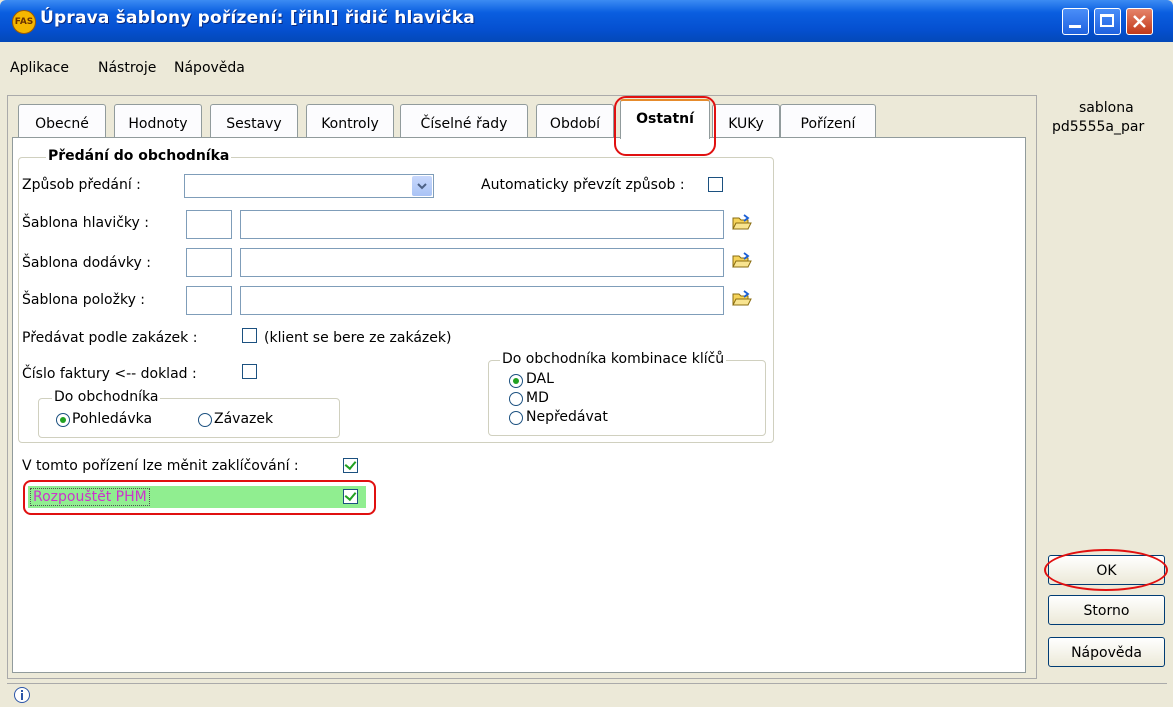 The image size is (1173, 707). Describe the element at coordinates (209, 224) in the screenshot. I see `sablona-hlavicky-code` at that location.